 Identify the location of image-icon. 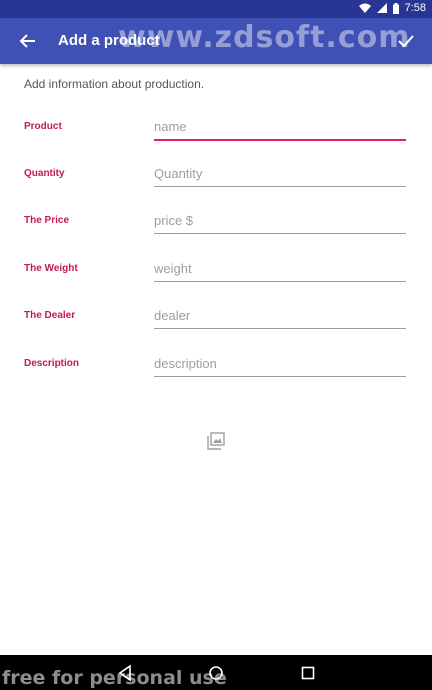
(216, 441).